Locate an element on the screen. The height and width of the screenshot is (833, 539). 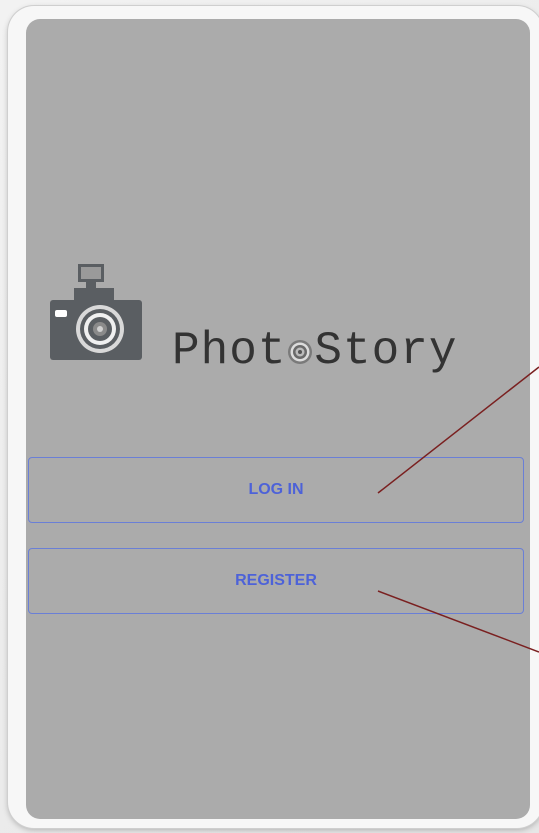
app-name-prefix: Phot is located at coordinates (229, 351).